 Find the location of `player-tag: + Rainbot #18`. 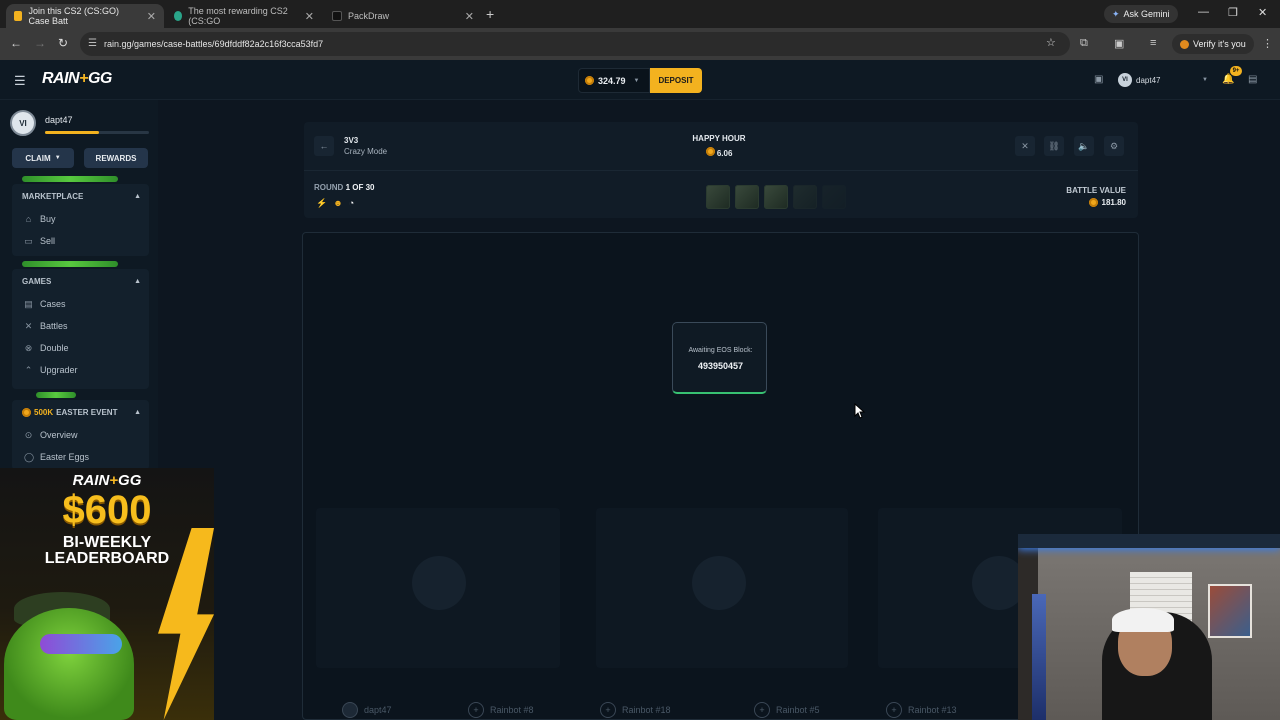

player-tag: + Rainbot #18 is located at coordinates (635, 710).